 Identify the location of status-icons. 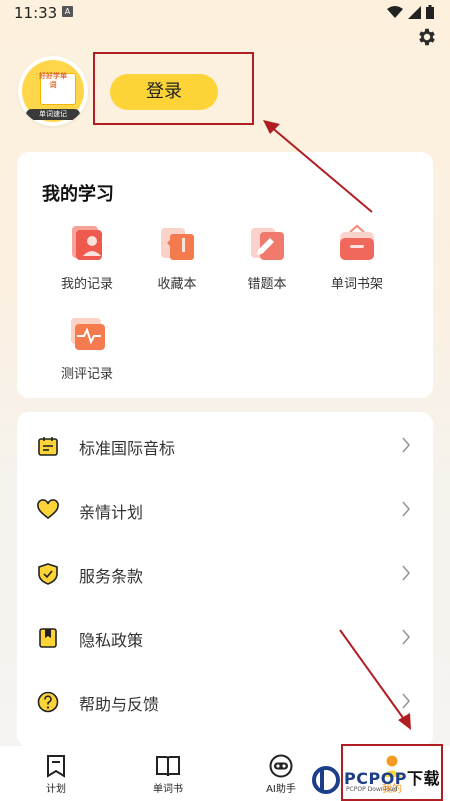
(410, 12).